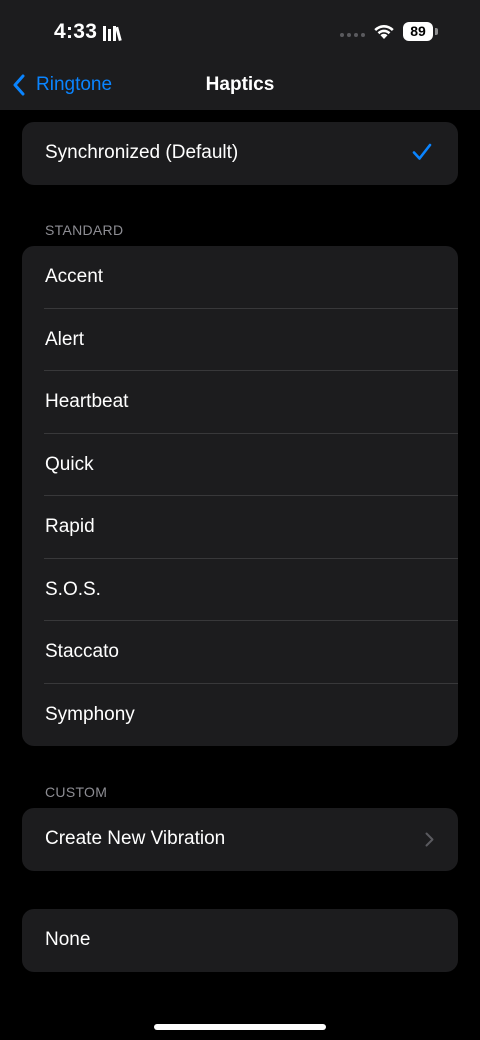  Describe the element at coordinates (82, 652) in the screenshot. I see `option-label: Staccato` at that location.